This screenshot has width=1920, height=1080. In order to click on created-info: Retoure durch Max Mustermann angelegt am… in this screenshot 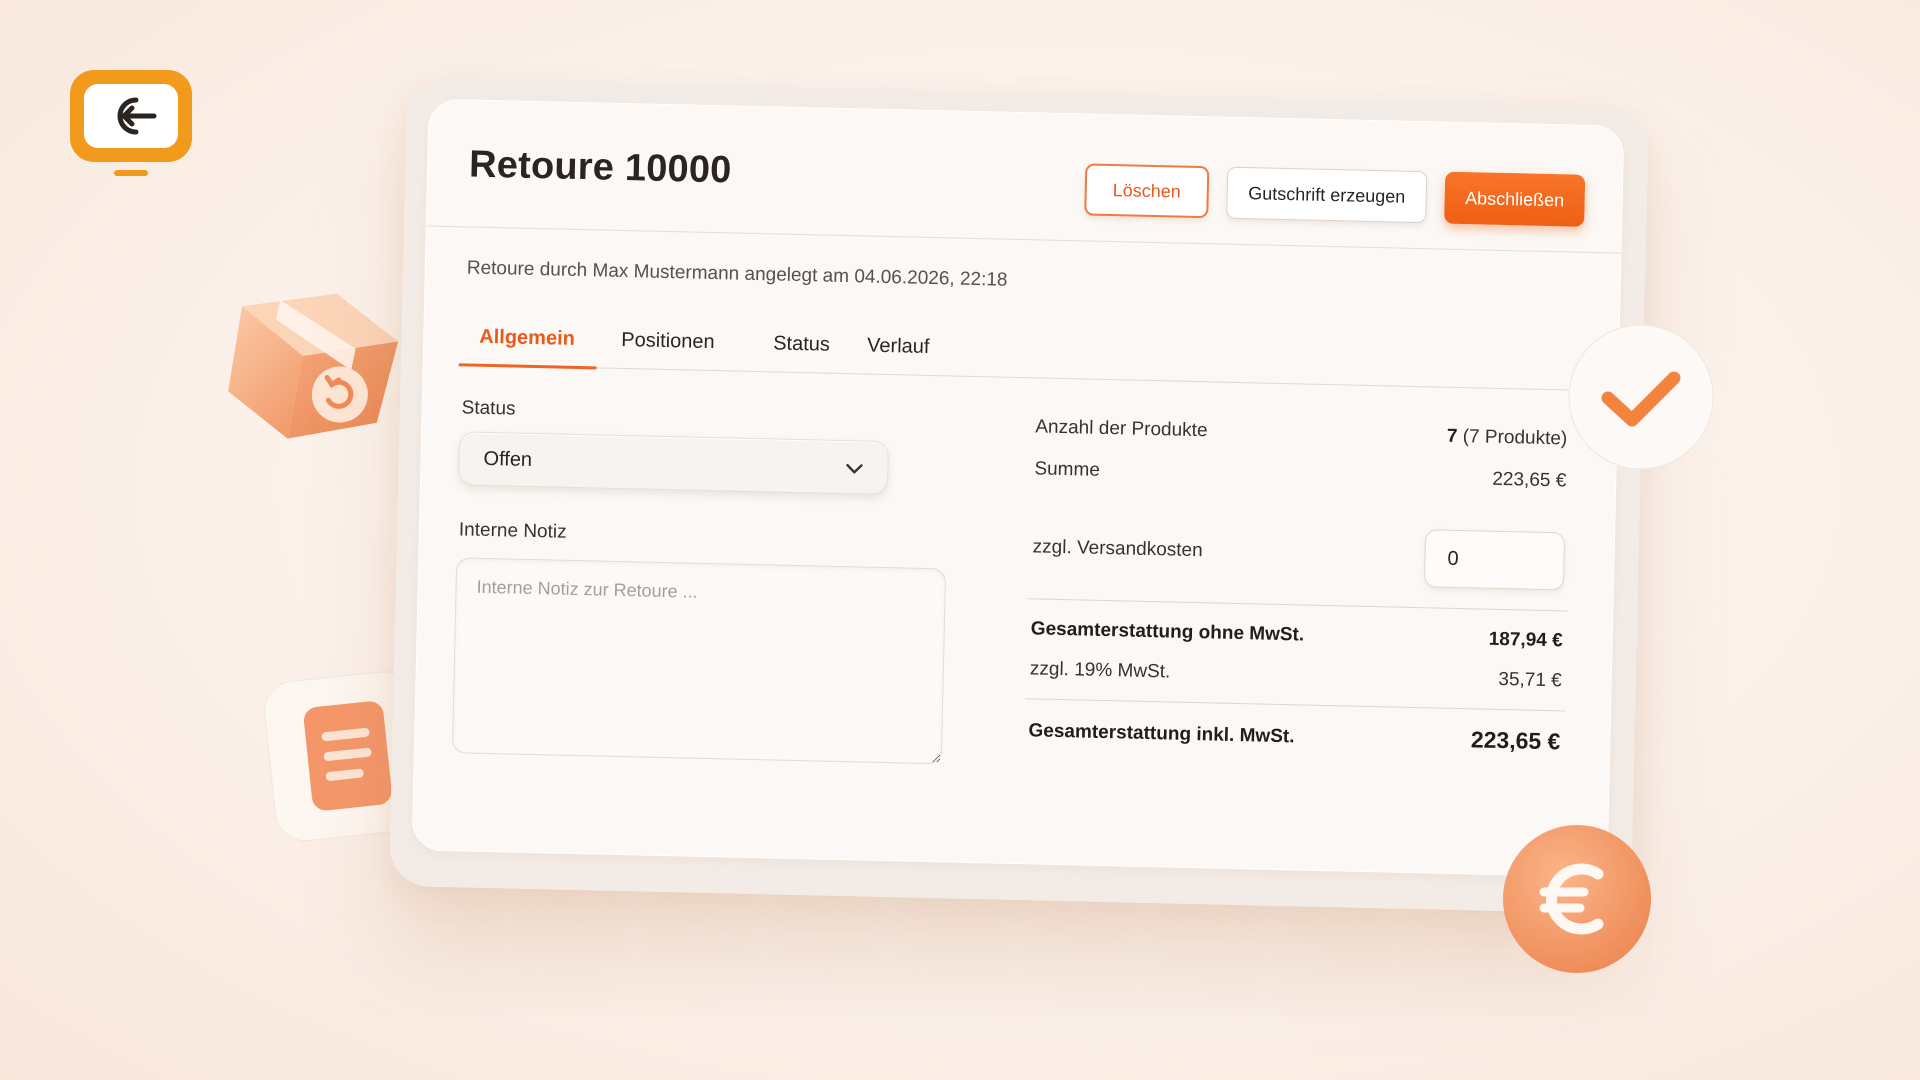, I will do `click(737, 274)`.